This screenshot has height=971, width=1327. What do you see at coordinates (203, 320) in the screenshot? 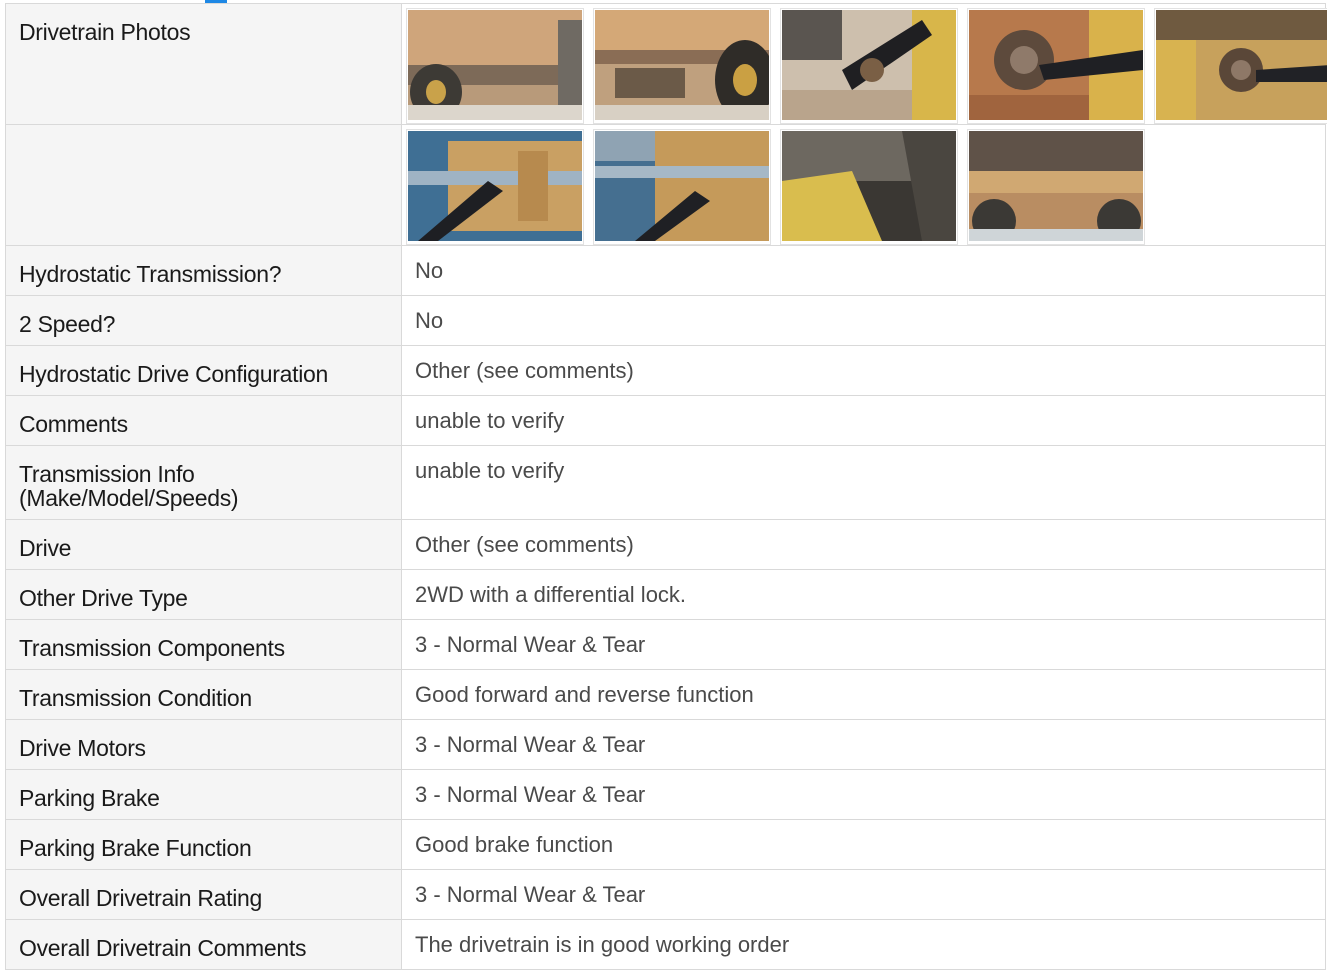
I see `row-label: 2 Speed?` at bounding box center [203, 320].